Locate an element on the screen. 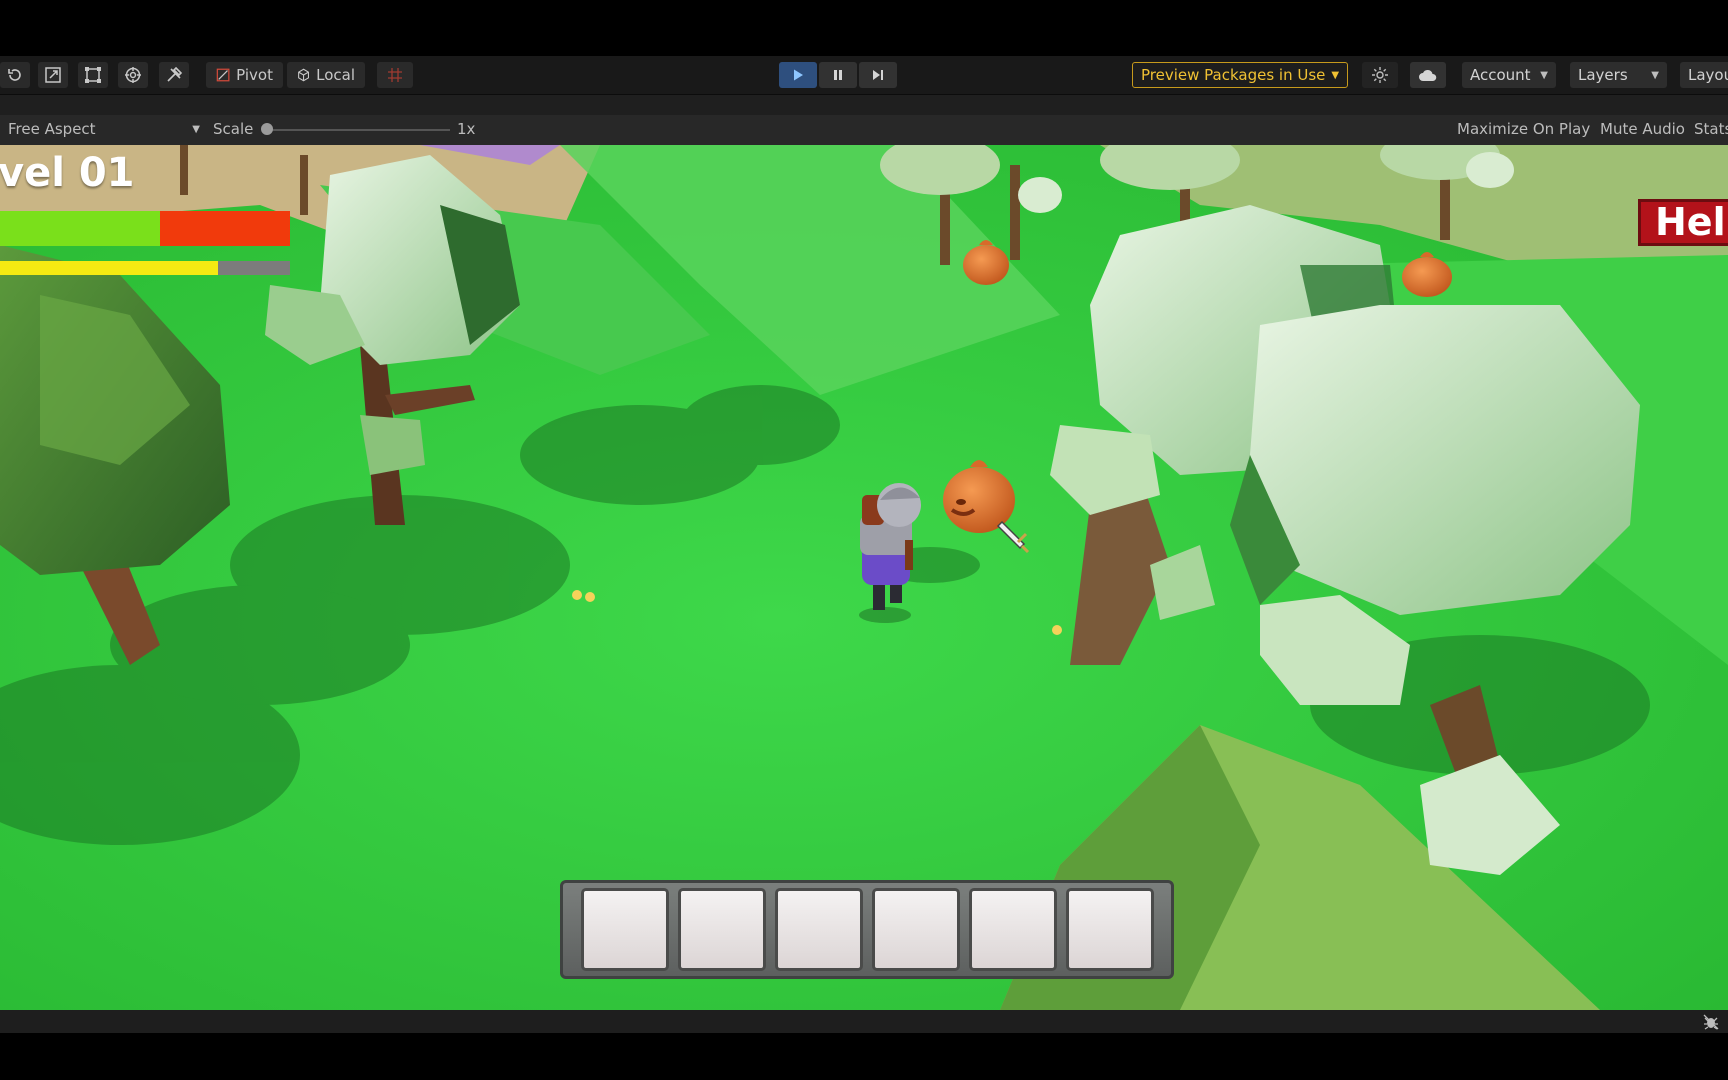 The width and height of the screenshot is (1728, 1080). cloud-button is located at coordinates (1428, 75).